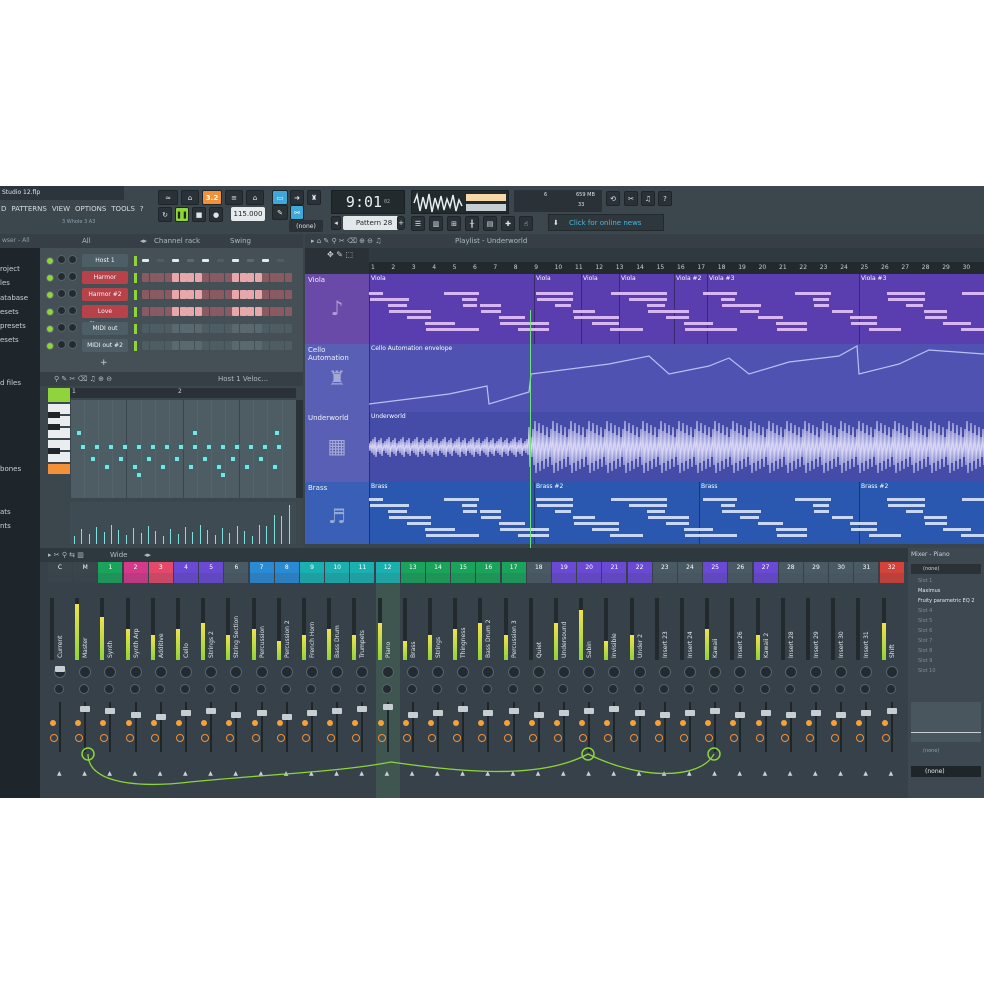  Describe the element at coordinates (60, 567) in the screenshot. I see `strip-number: C` at that location.